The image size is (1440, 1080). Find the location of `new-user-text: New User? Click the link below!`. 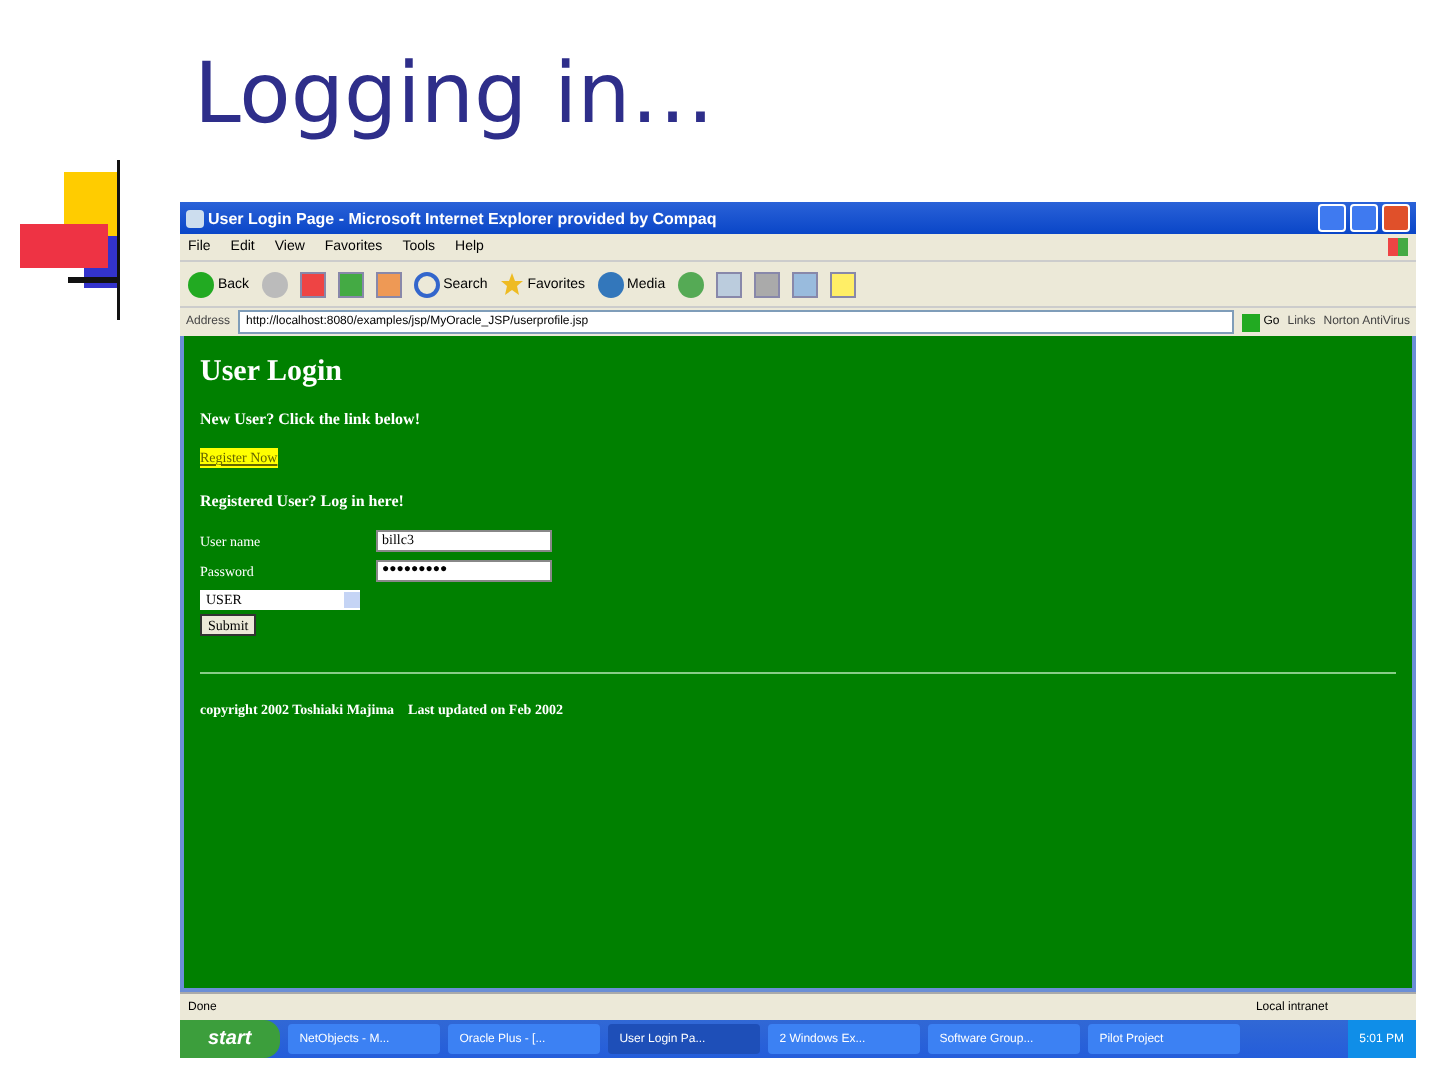

new-user-text: New User? Click the link below! is located at coordinates (310, 419).